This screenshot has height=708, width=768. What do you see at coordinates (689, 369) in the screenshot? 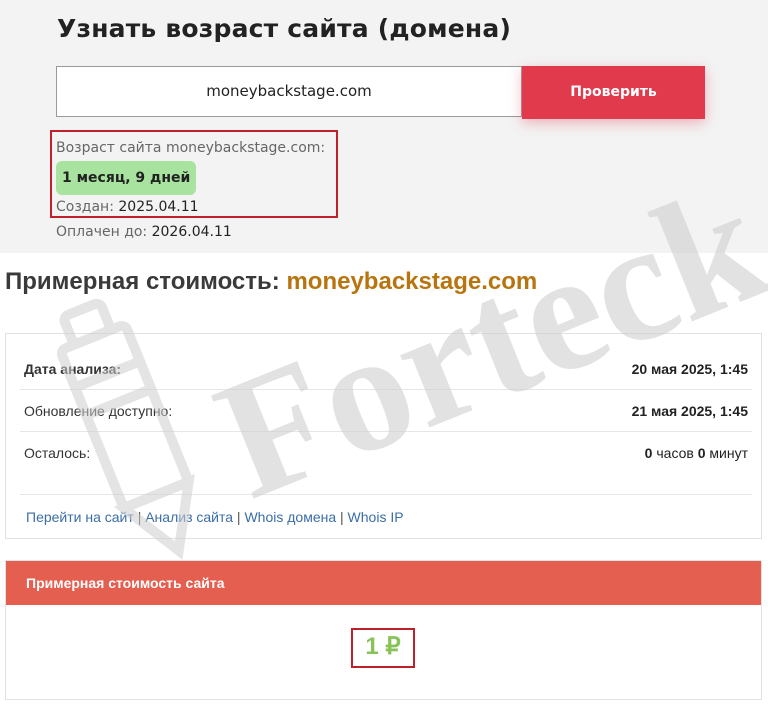
I see `row-value: 20 мая 2025, 1:45` at bounding box center [689, 369].